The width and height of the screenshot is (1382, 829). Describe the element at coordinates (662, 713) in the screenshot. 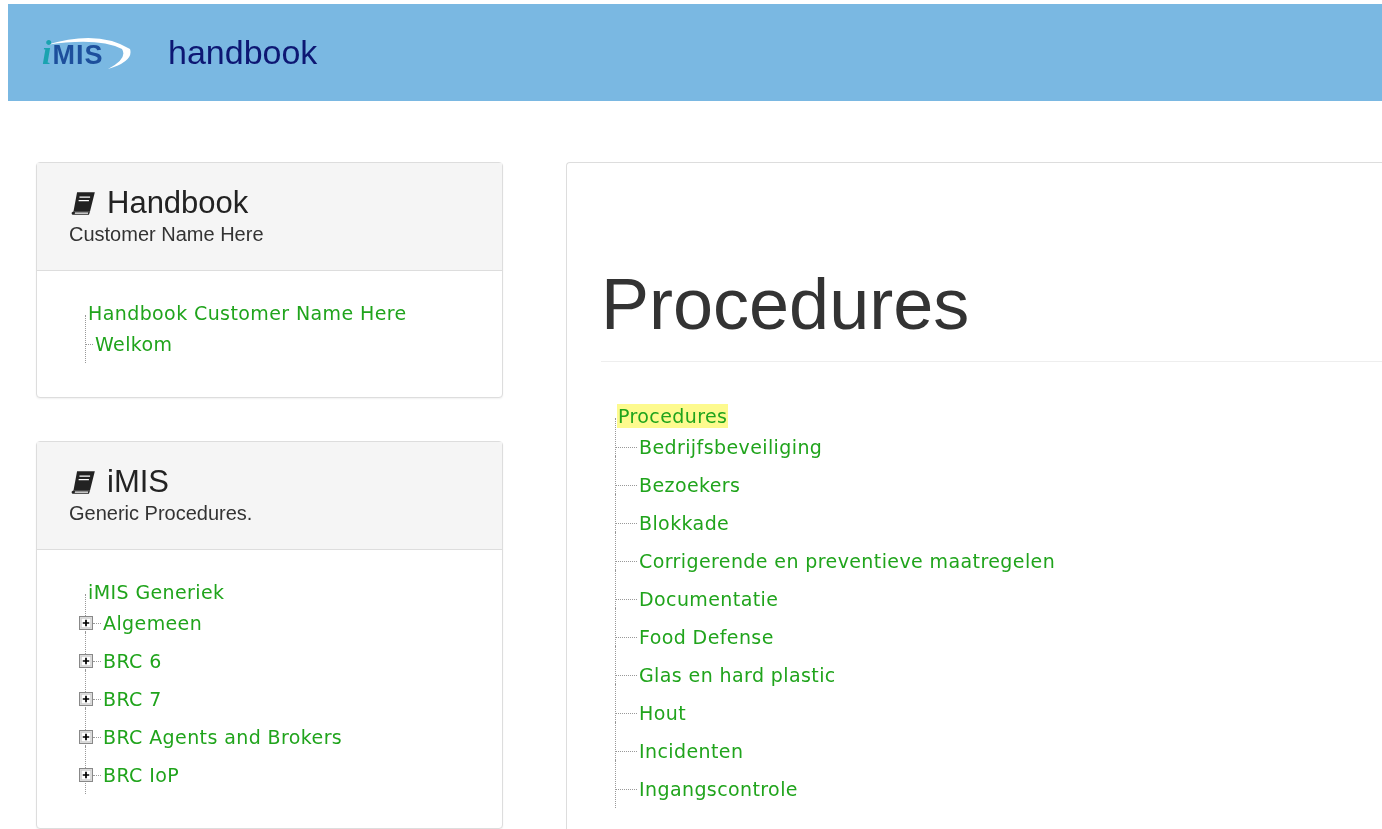

I see `tree-item-link: Hout` at that location.